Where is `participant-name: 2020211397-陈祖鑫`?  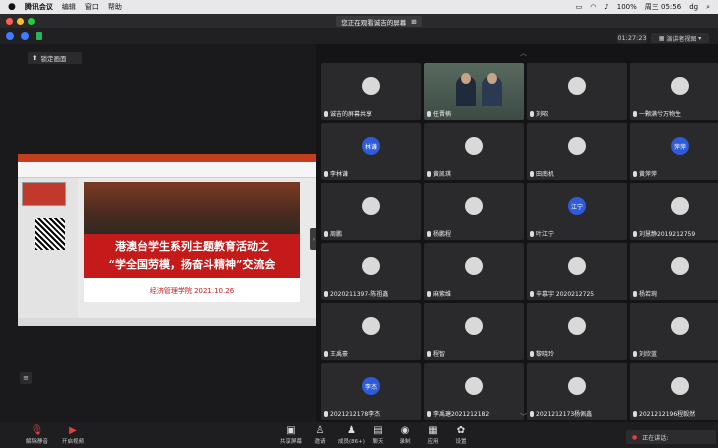 participant-name: 2020211397-陈祖鑫 is located at coordinates (359, 294).